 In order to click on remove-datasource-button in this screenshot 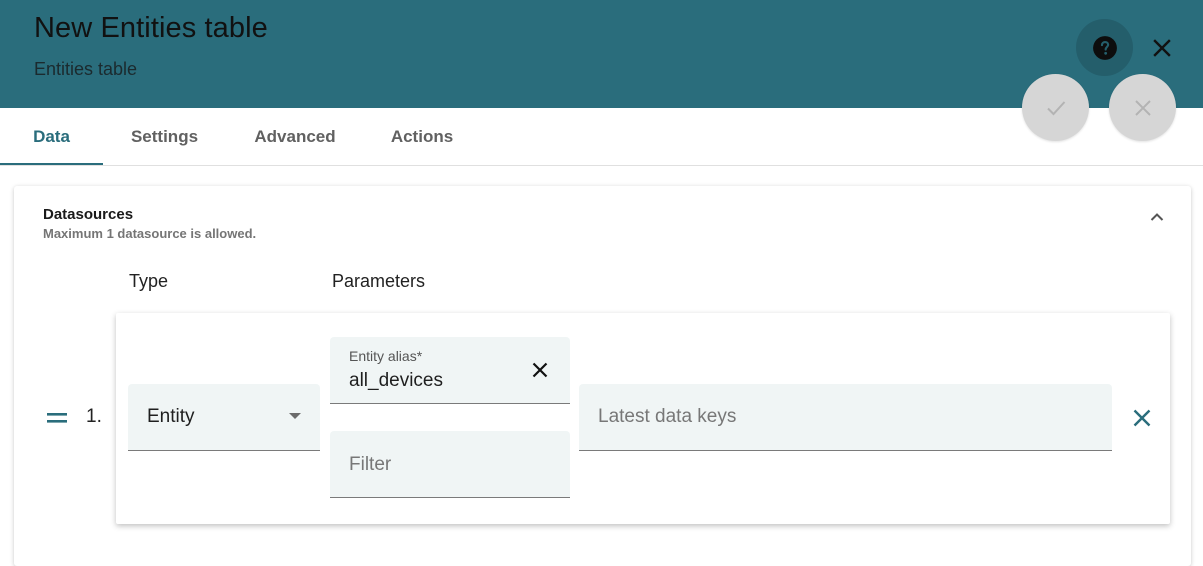, I will do `click(1142, 418)`.